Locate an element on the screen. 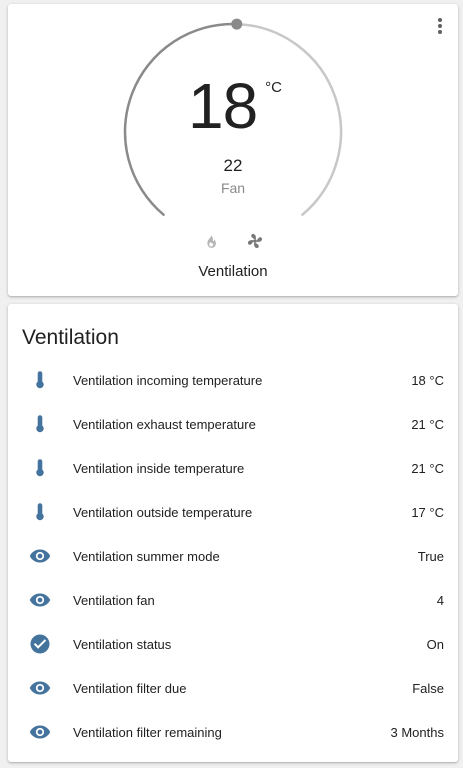 The image size is (463, 768). entity-row: Ventilation outside temperature 17 °C is located at coordinates (233, 512).